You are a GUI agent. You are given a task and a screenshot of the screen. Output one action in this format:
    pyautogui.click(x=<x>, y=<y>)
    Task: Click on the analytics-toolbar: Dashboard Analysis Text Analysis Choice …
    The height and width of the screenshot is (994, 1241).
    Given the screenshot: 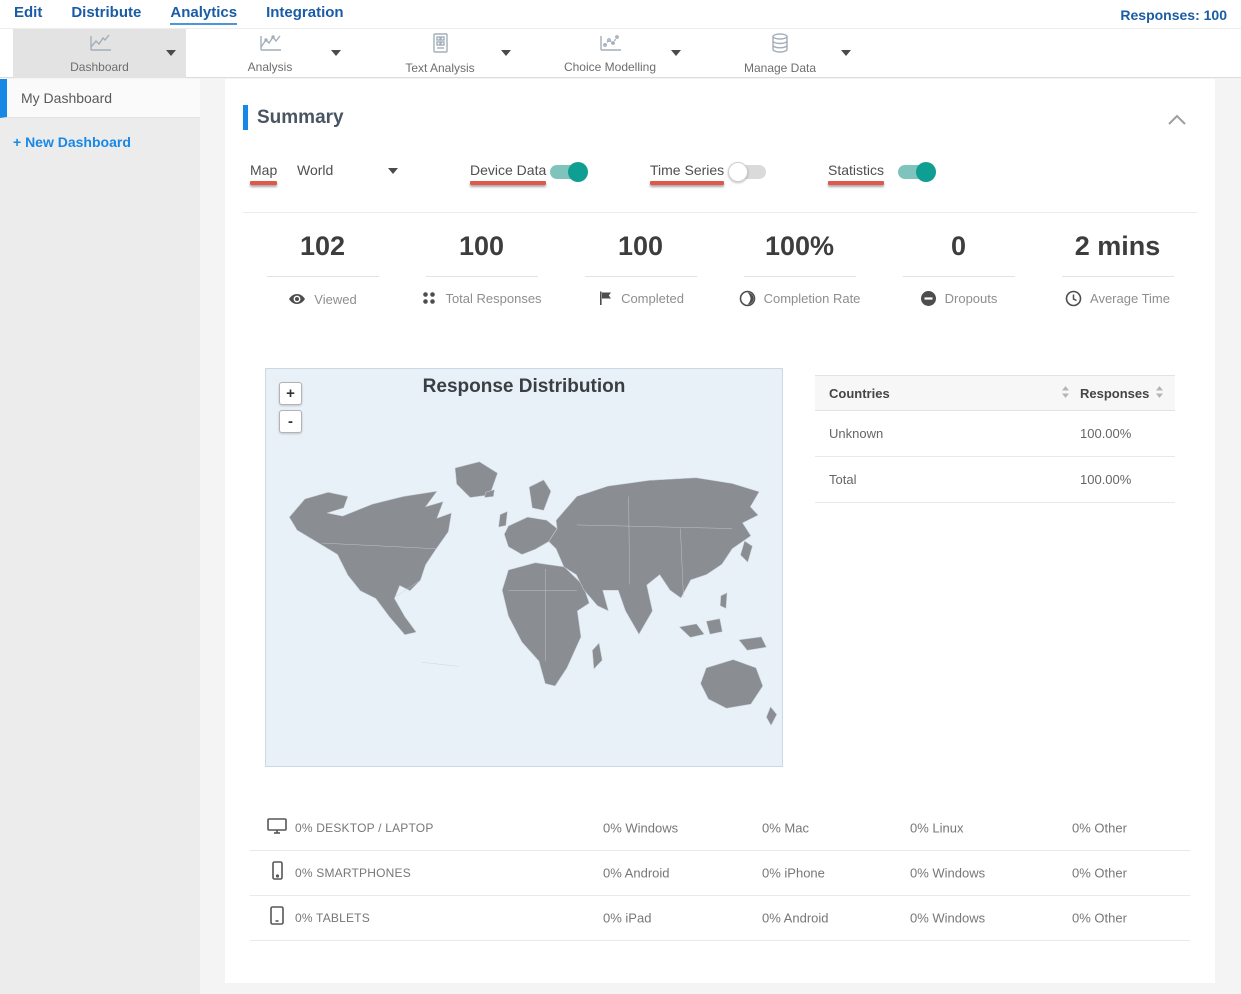 What is the action you would take?
    pyautogui.click(x=620, y=53)
    